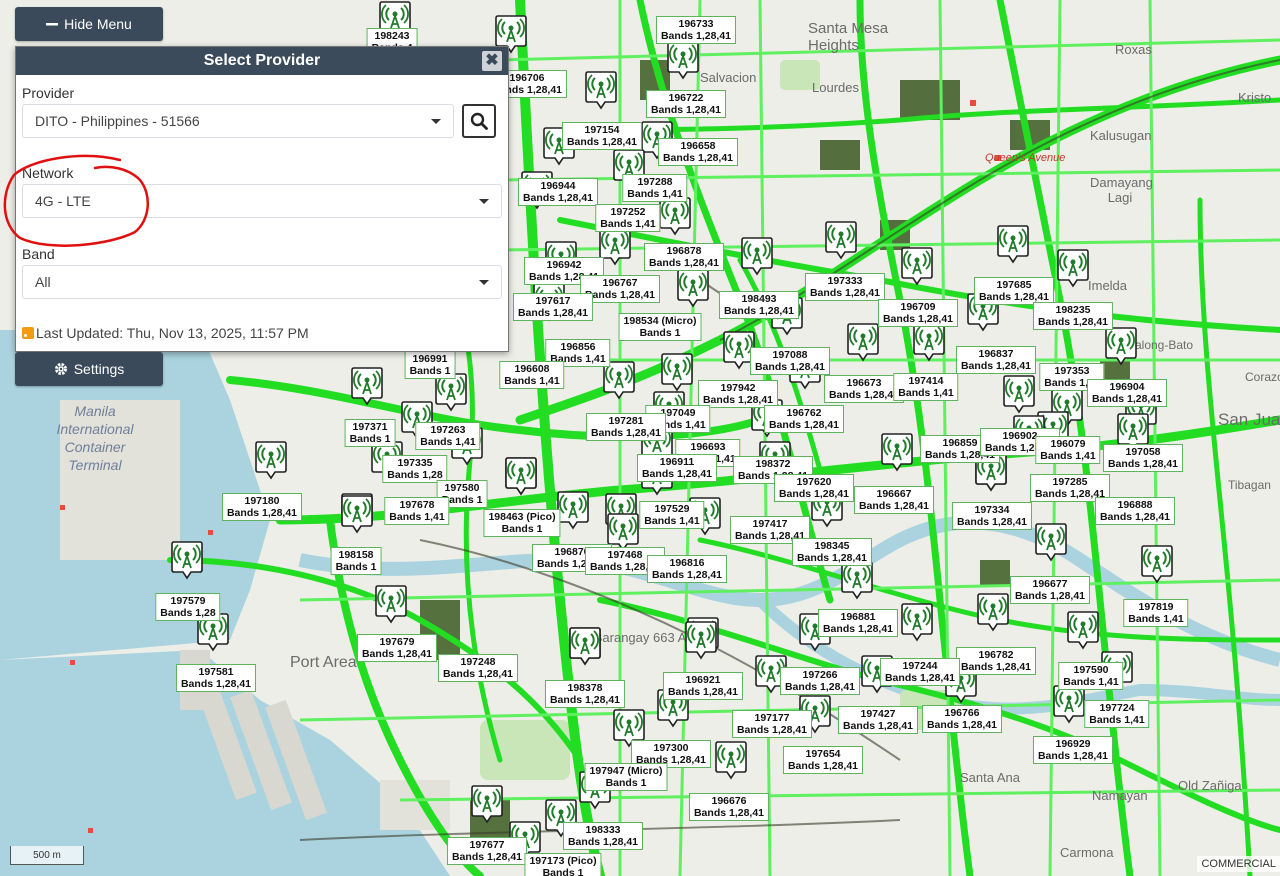 The image size is (1280, 876). Describe the element at coordinates (397, 648) in the screenshot. I see `tower-label: 197679 Bands 1,28,41` at that location.